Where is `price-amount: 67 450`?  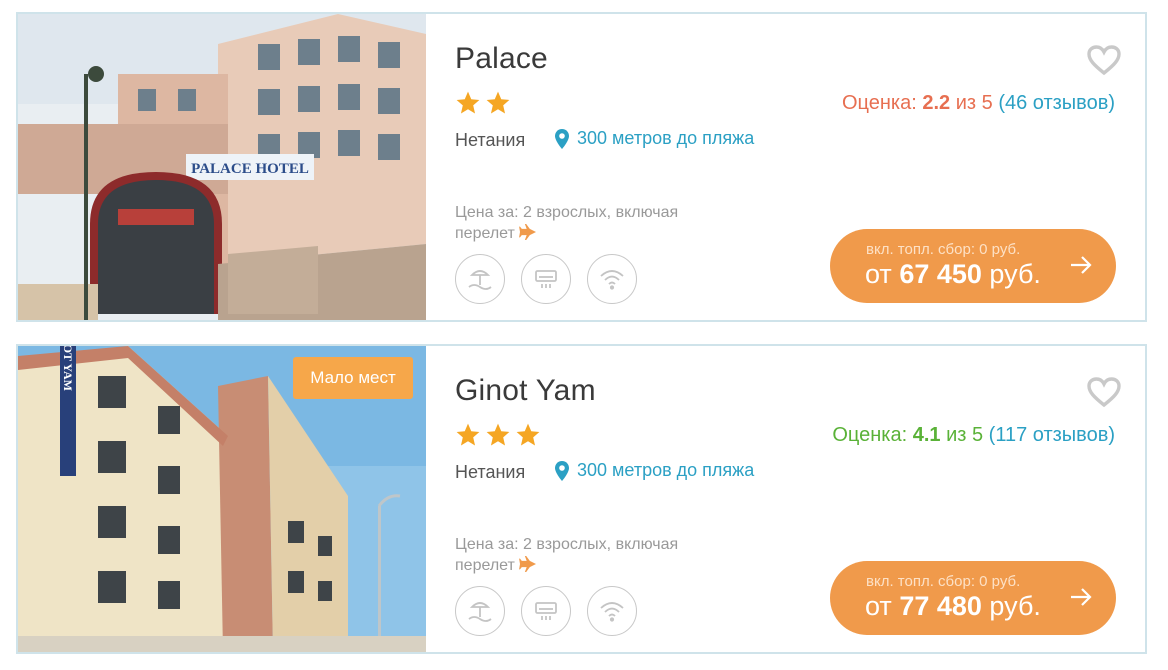
price-amount: 67 450 is located at coordinates (940, 274).